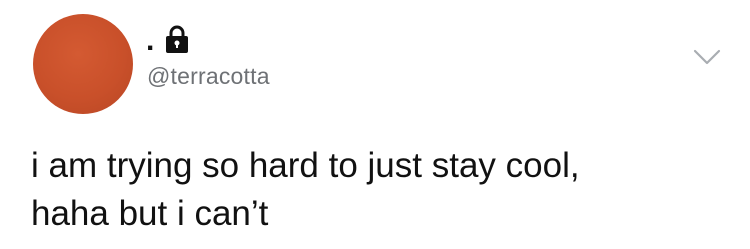 Image resolution: width=750 pixels, height=249 pixels. What do you see at coordinates (150, 41) in the screenshot?
I see `author-display-name: .` at bounding box center [150, 41].